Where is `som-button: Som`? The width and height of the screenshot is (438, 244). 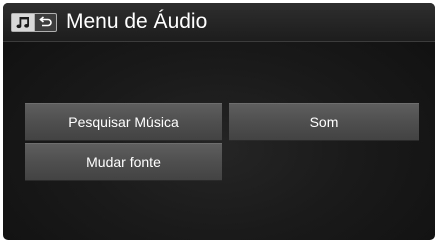
som-button: Som is located at coordinates (324, 122).